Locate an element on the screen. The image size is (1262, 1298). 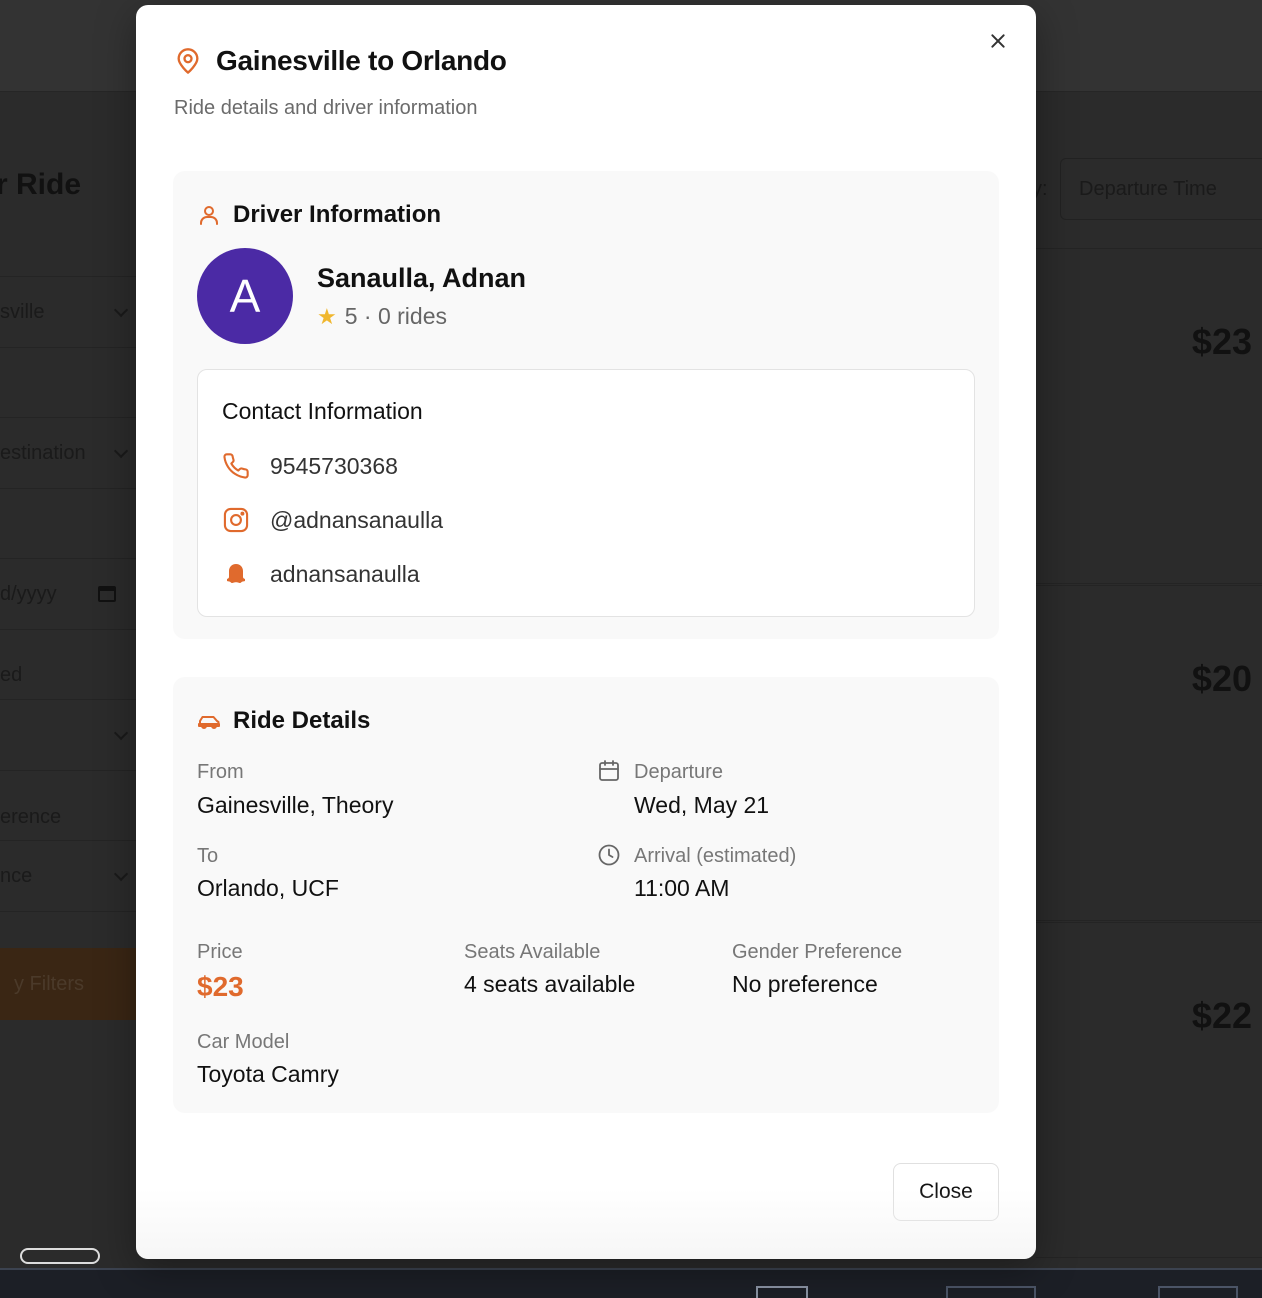
ride-section-heading: Ride Details is located at coordinates (302, 720).